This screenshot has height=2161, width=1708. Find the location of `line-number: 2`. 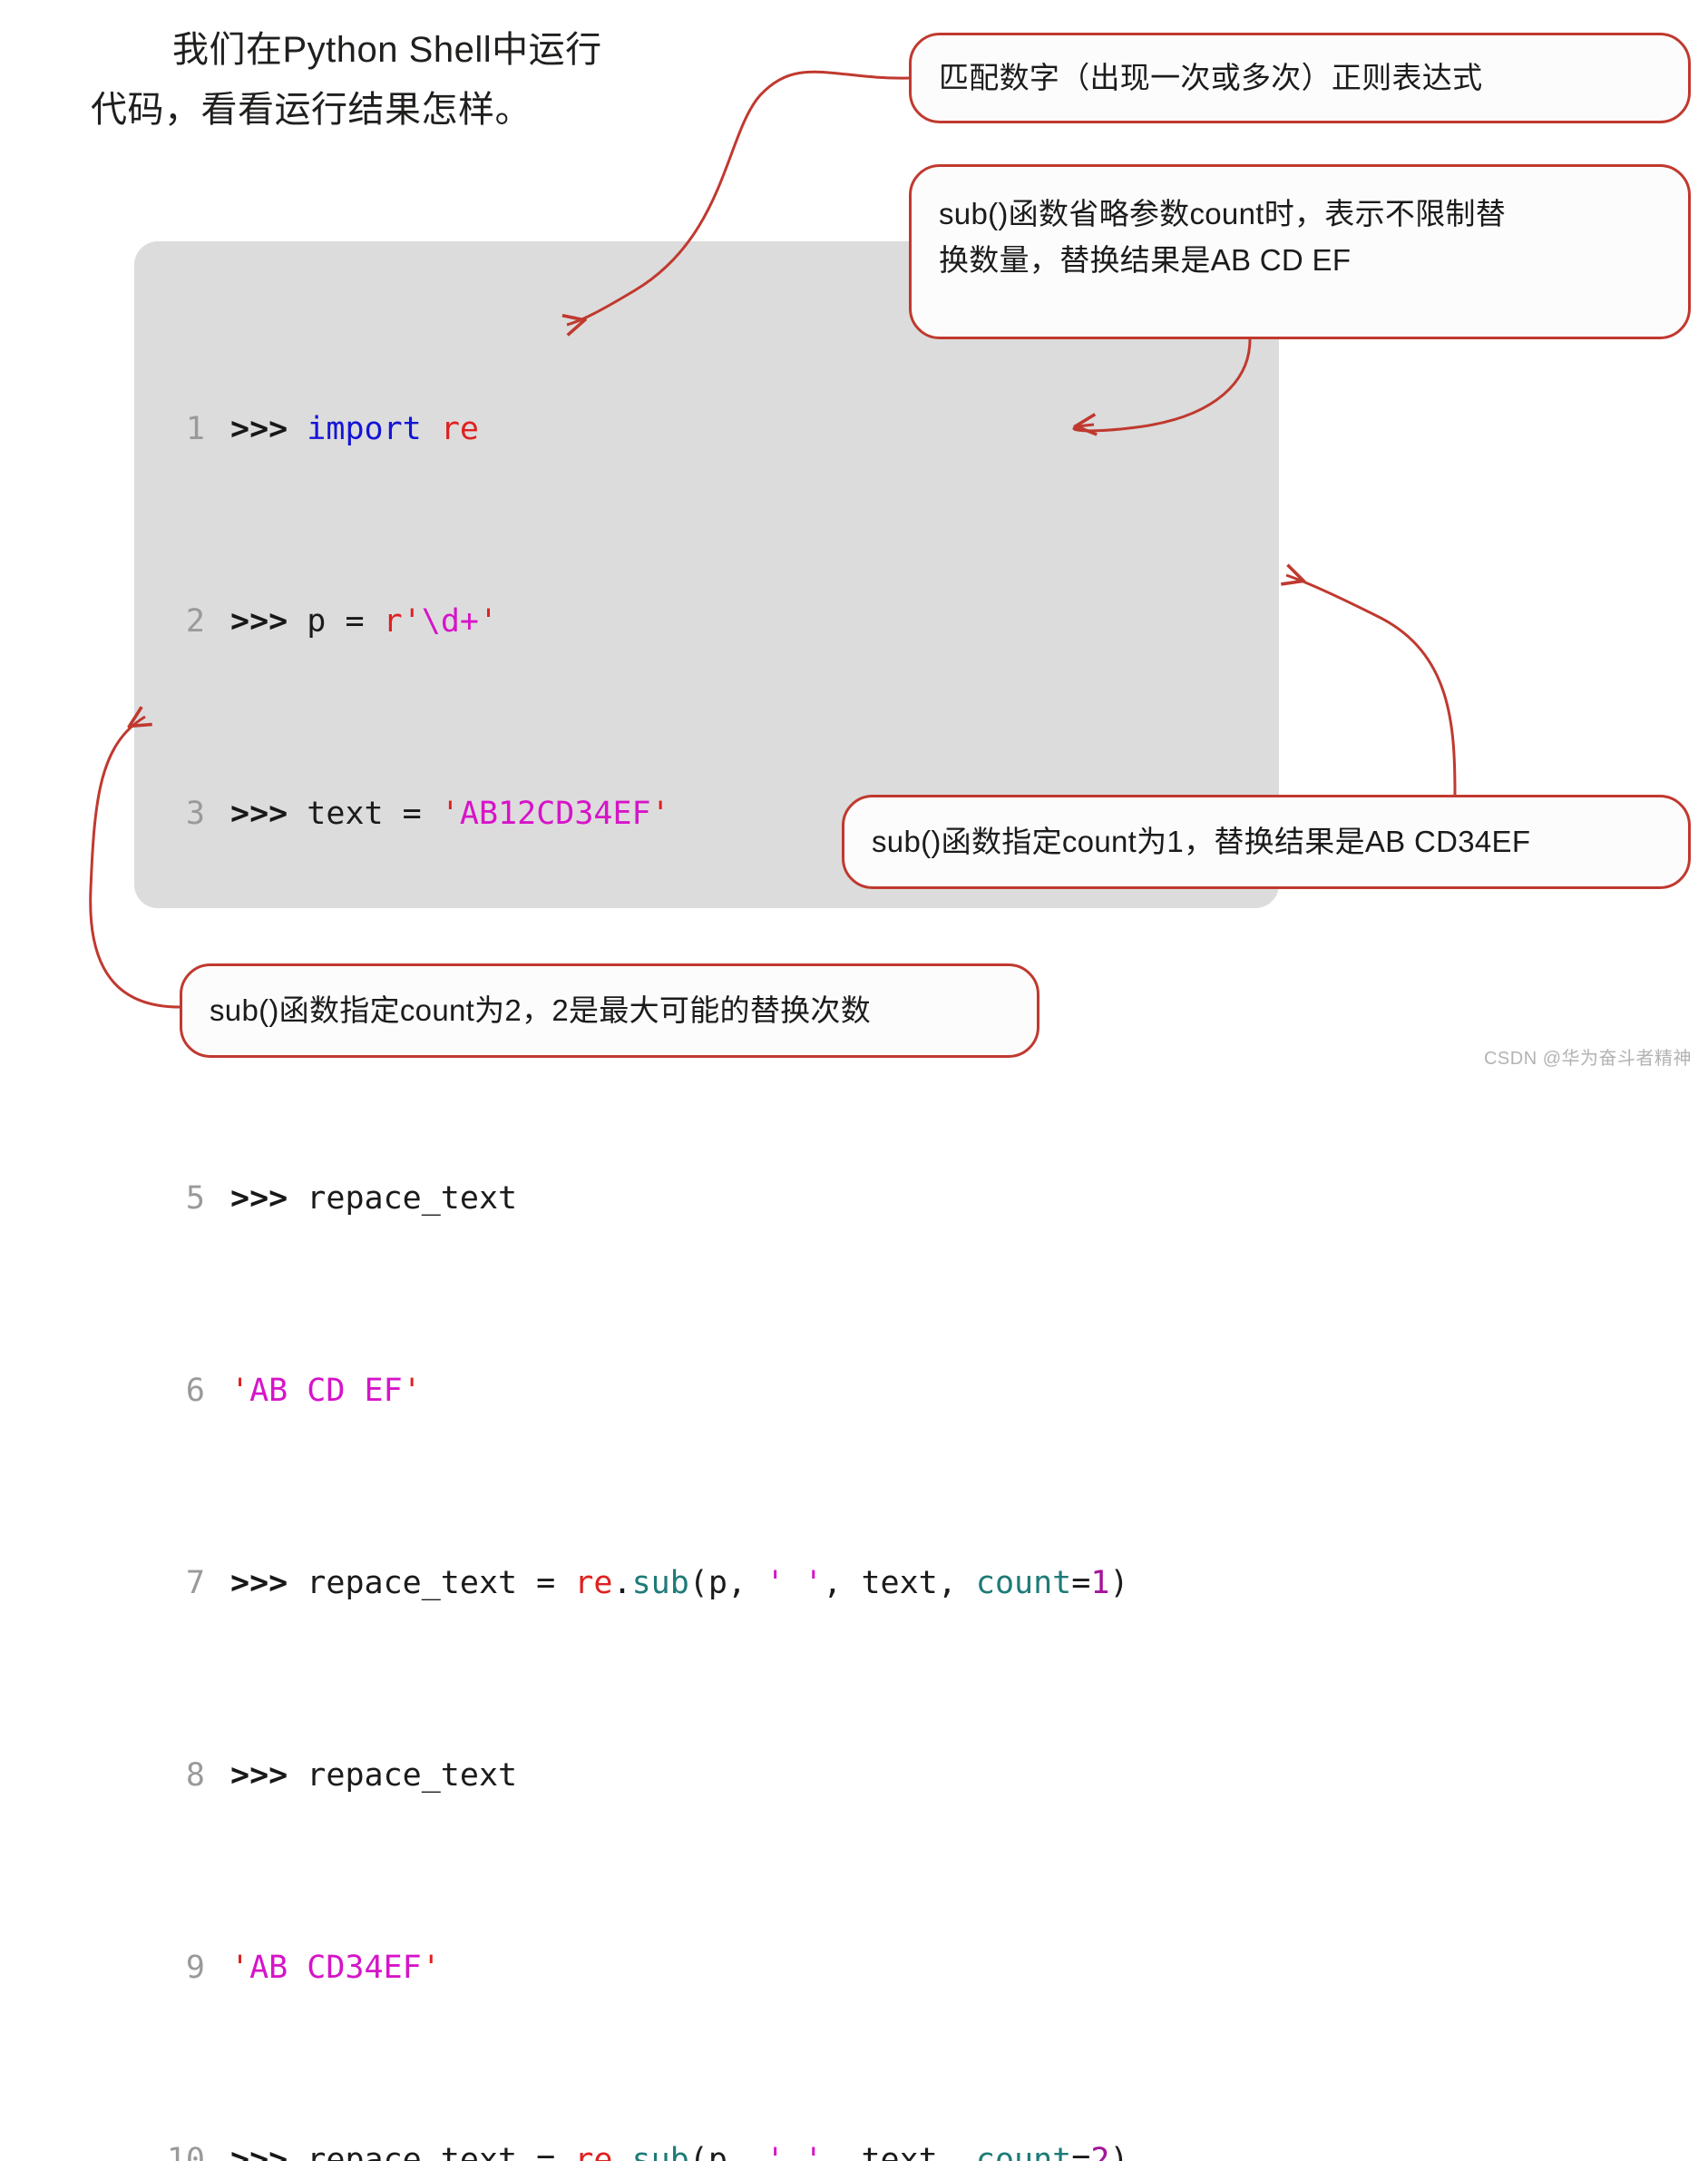

line-number: 2 is located at coordinates (195, 621).